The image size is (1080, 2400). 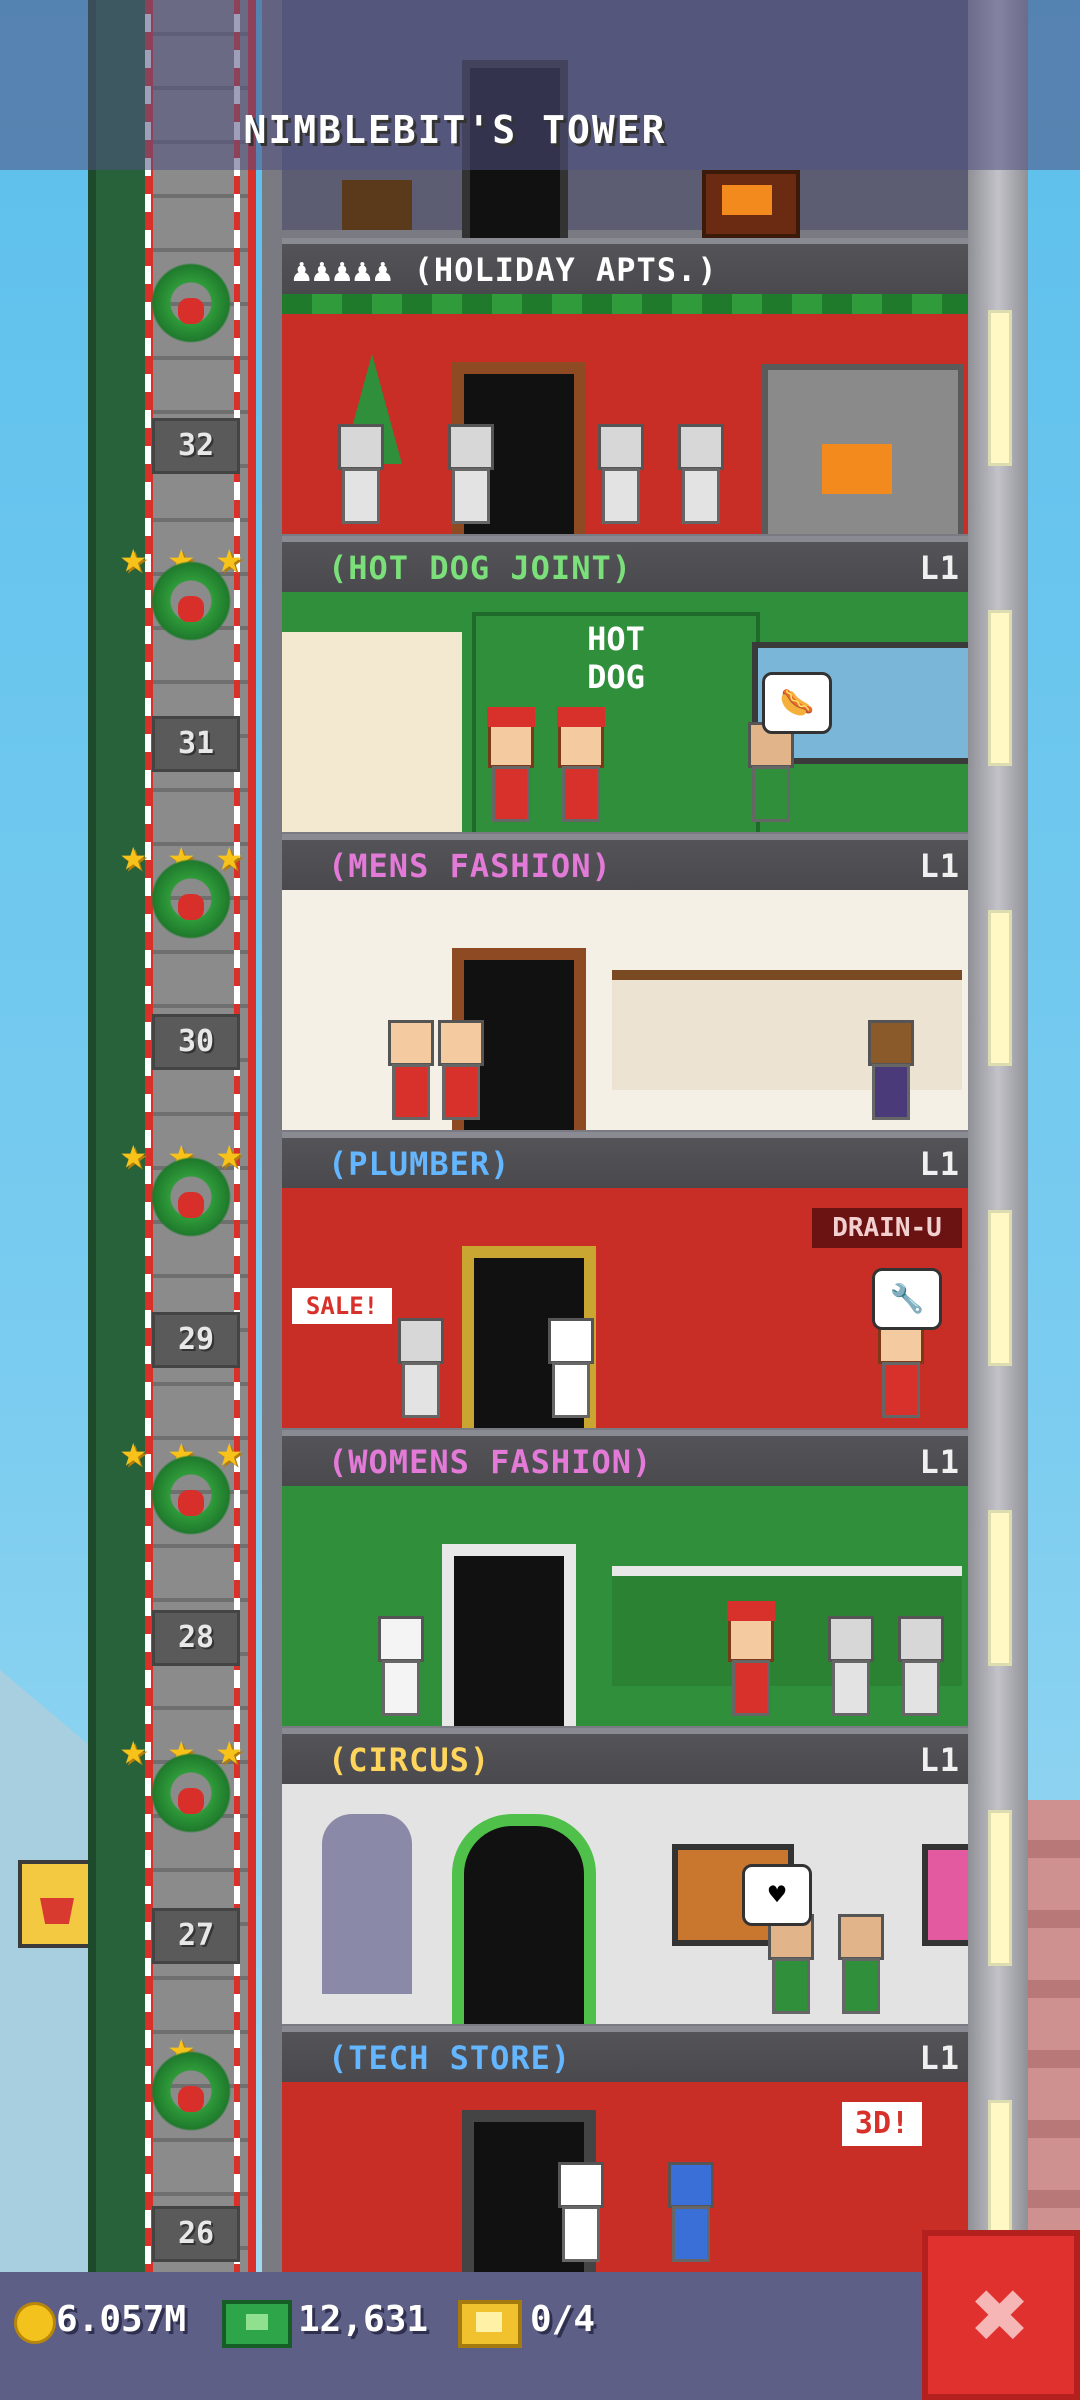 What do you see at coordinates (562, 2320) in the screenshot?
I see `bux-value: 0/4` at bounding box center [562, 2320].